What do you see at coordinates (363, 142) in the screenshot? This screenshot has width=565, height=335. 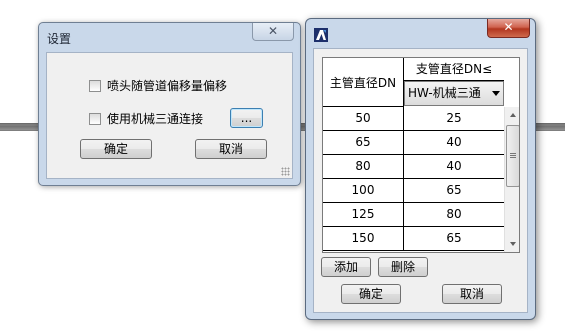 I see `cell-main: 65` at bounding box center [363, 142].